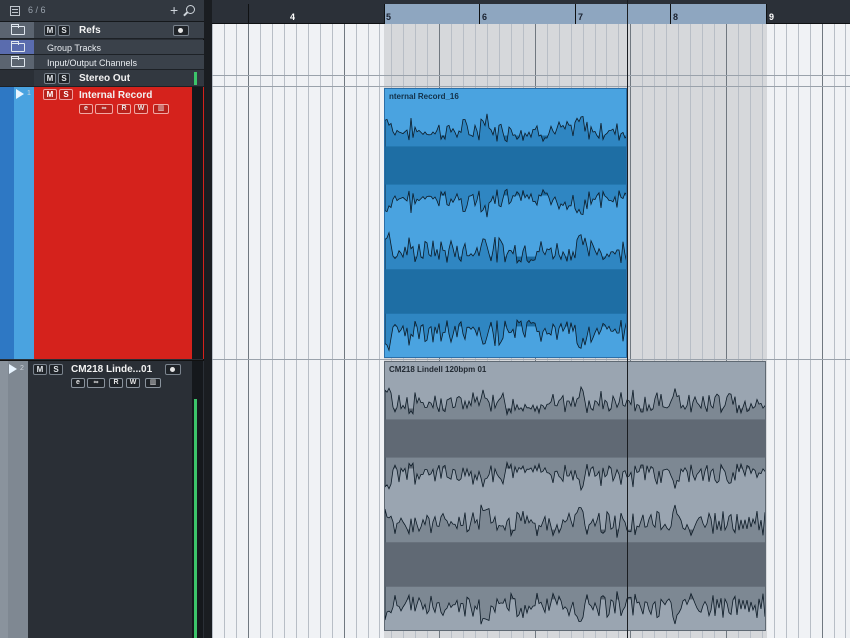 This screenshot has height=638, width=850. I want to click on bar-number: 4, so click(293, 17).